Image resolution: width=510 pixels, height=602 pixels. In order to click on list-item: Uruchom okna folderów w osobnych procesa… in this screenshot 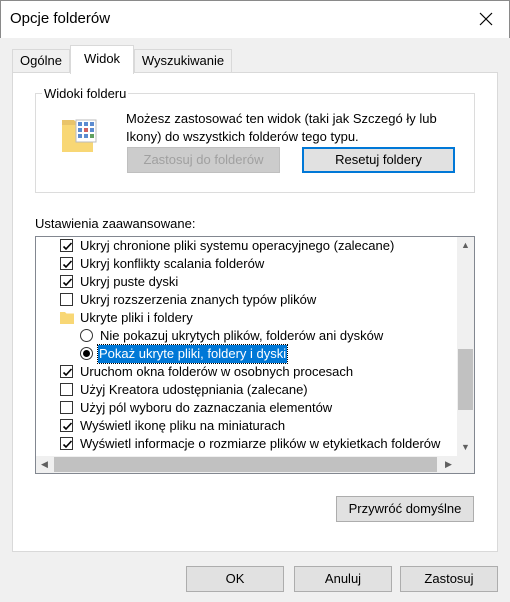, I will do `click(246, 372)`.